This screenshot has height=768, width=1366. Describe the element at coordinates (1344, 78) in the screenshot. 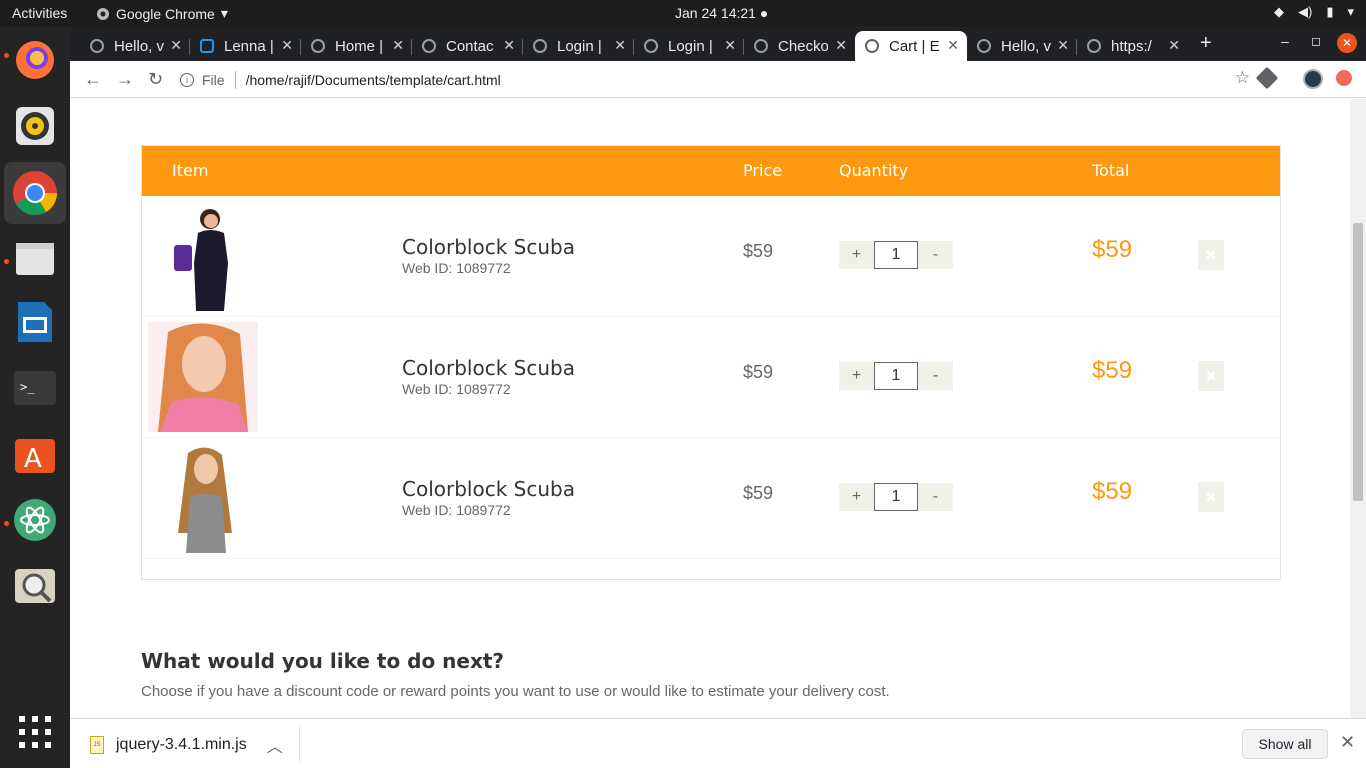

I see `extension-badge-icon` at that location.